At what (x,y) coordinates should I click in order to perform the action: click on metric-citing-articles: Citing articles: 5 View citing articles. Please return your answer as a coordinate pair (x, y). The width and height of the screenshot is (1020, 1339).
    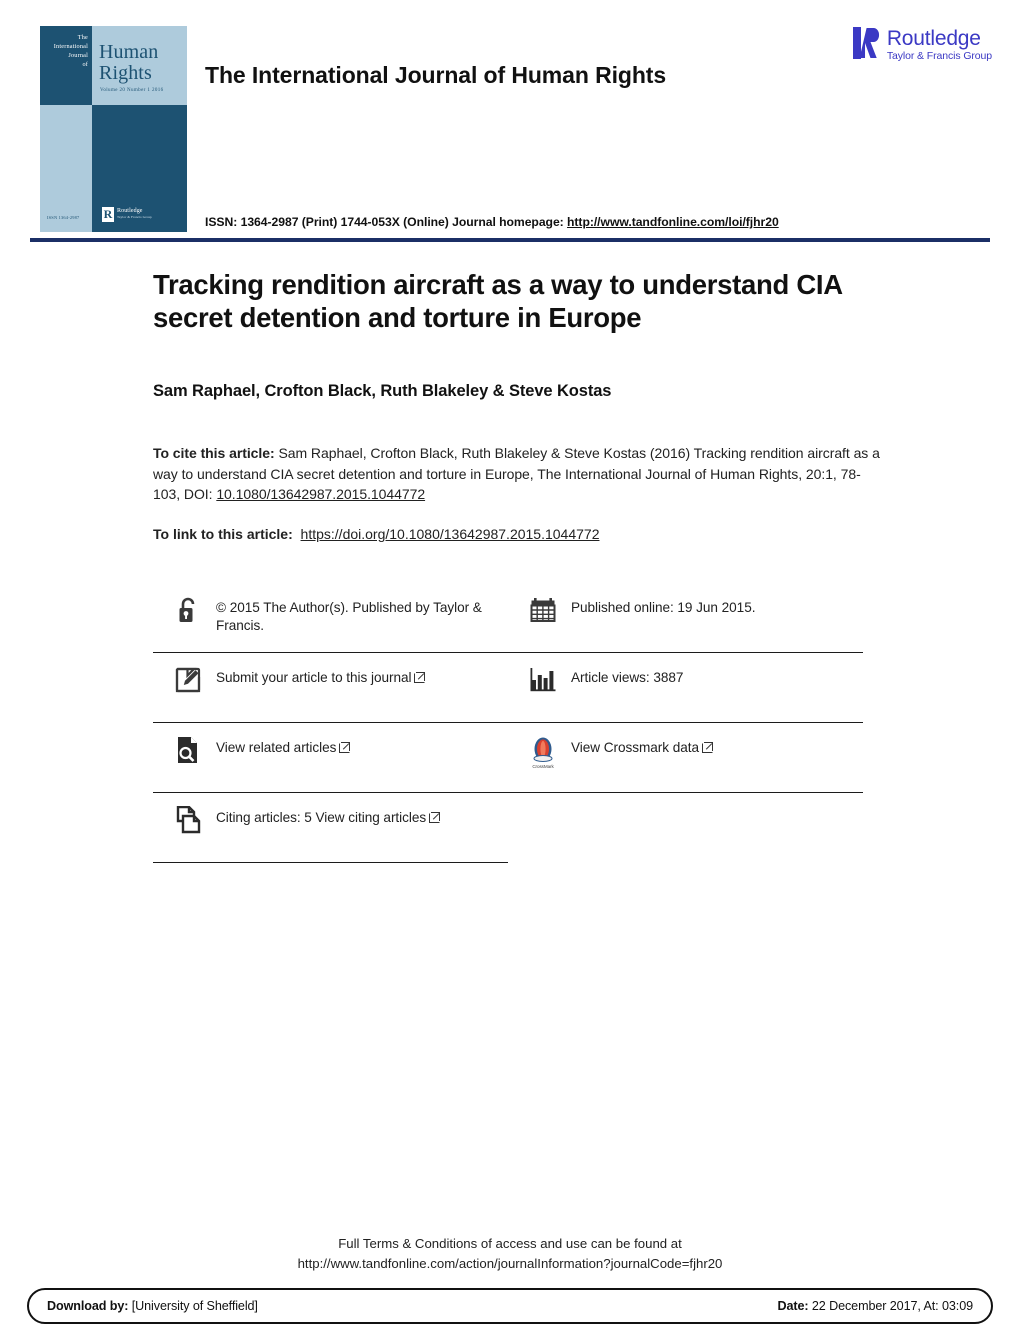
    Looking at the image, I should click on (330, 828).